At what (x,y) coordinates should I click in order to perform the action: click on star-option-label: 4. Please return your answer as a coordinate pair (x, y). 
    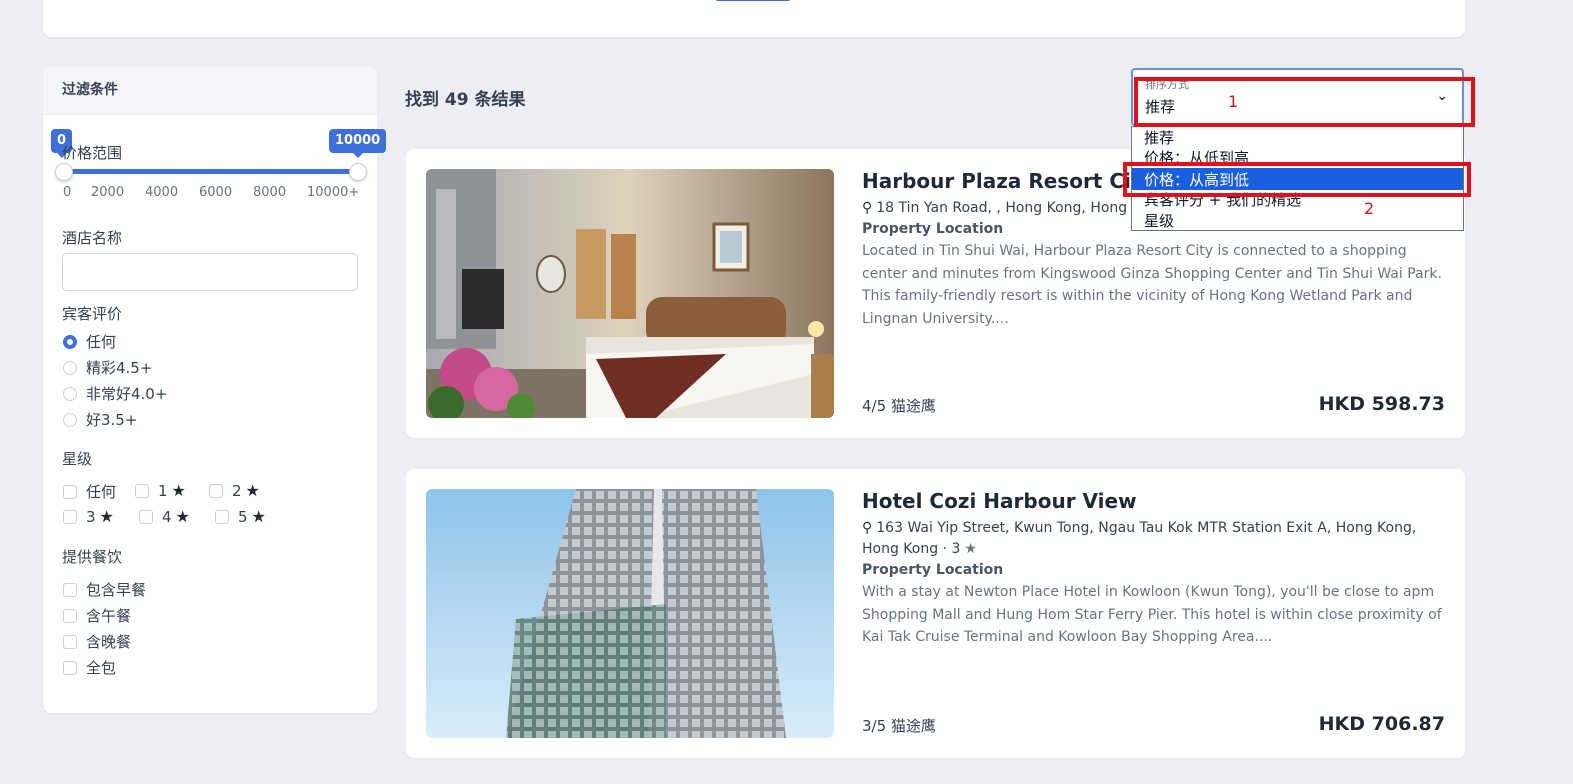
    Looking at the image, I should click on (167, 516).